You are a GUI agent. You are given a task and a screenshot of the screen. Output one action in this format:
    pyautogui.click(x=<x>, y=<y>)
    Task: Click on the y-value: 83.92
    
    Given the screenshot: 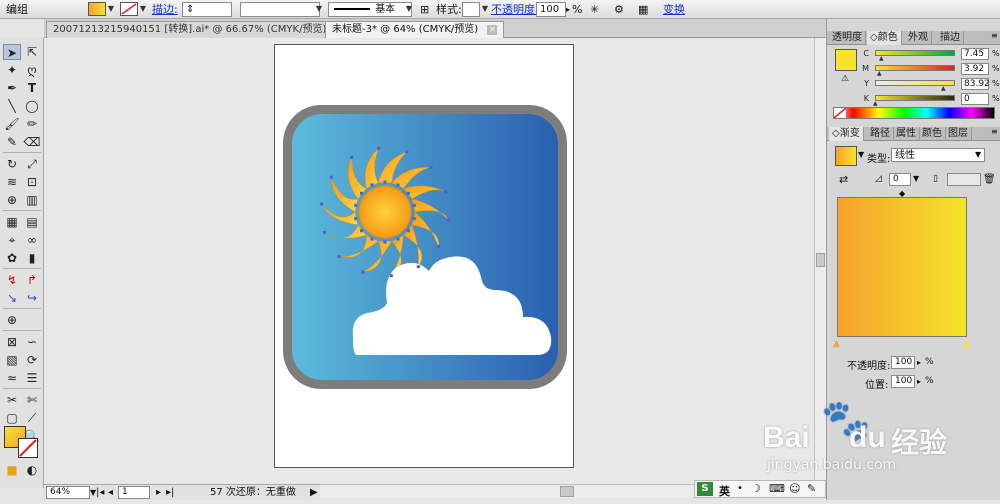 What is the action you would take?
    pyautogui.click(x=975, y=84)
    